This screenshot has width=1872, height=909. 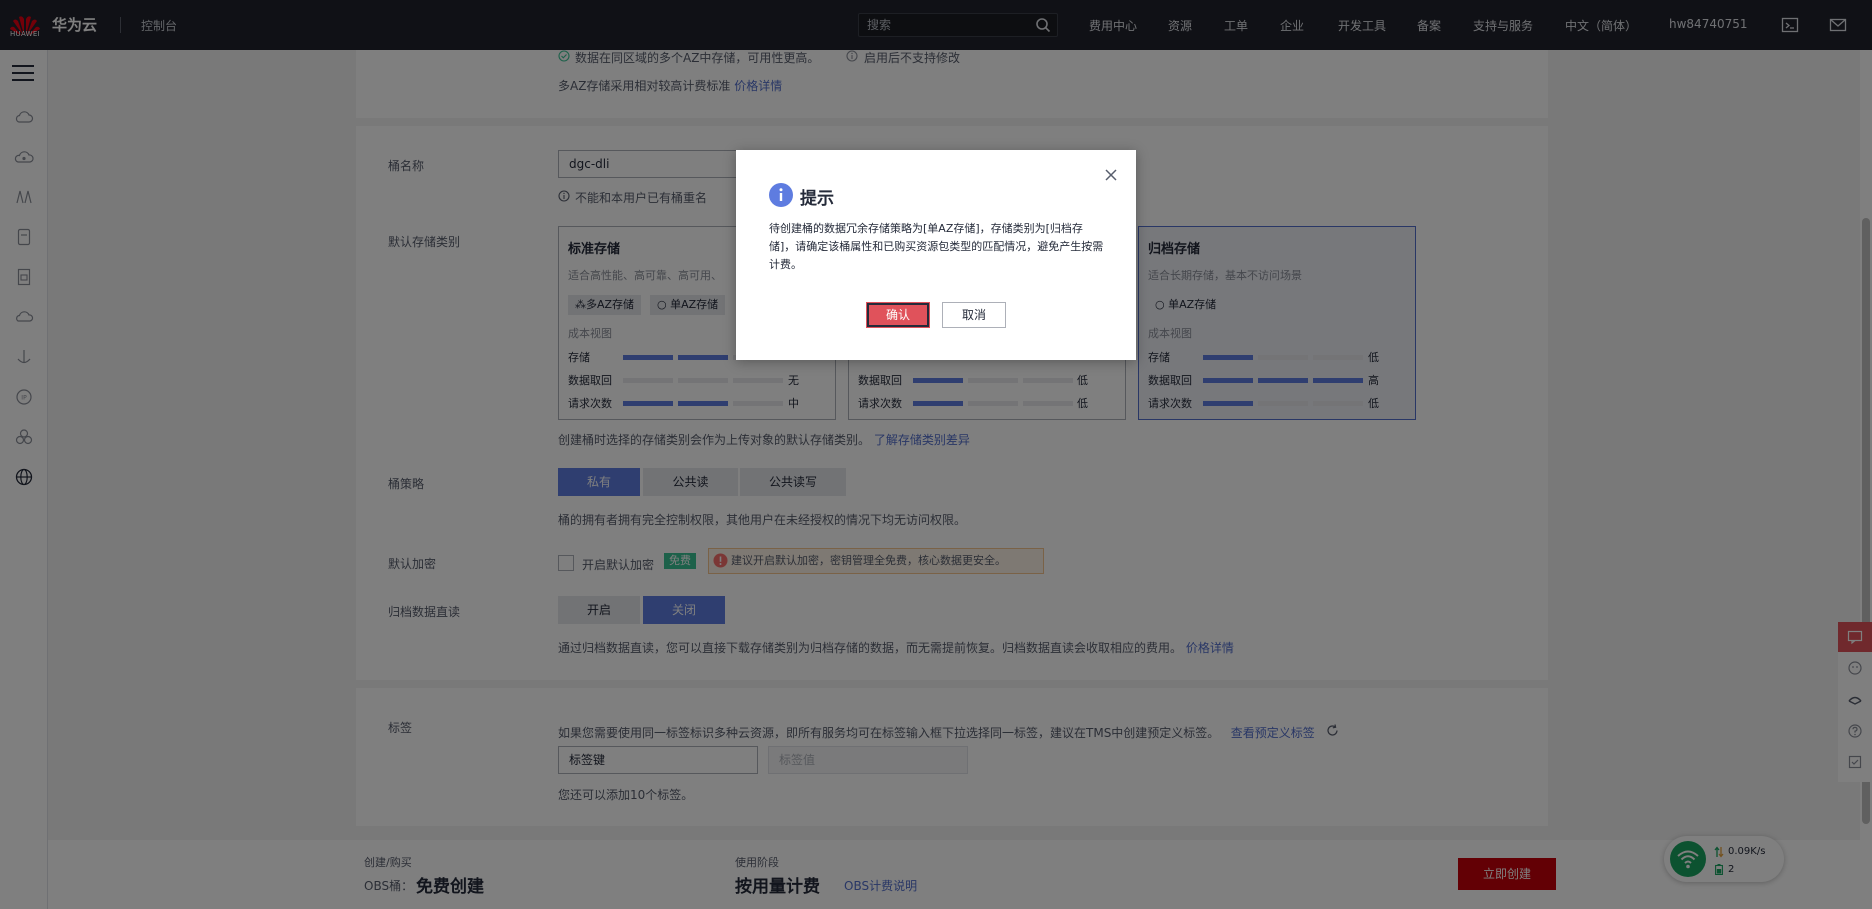 I want to click on confirm-button: 确认, so click(x=898, y=315).